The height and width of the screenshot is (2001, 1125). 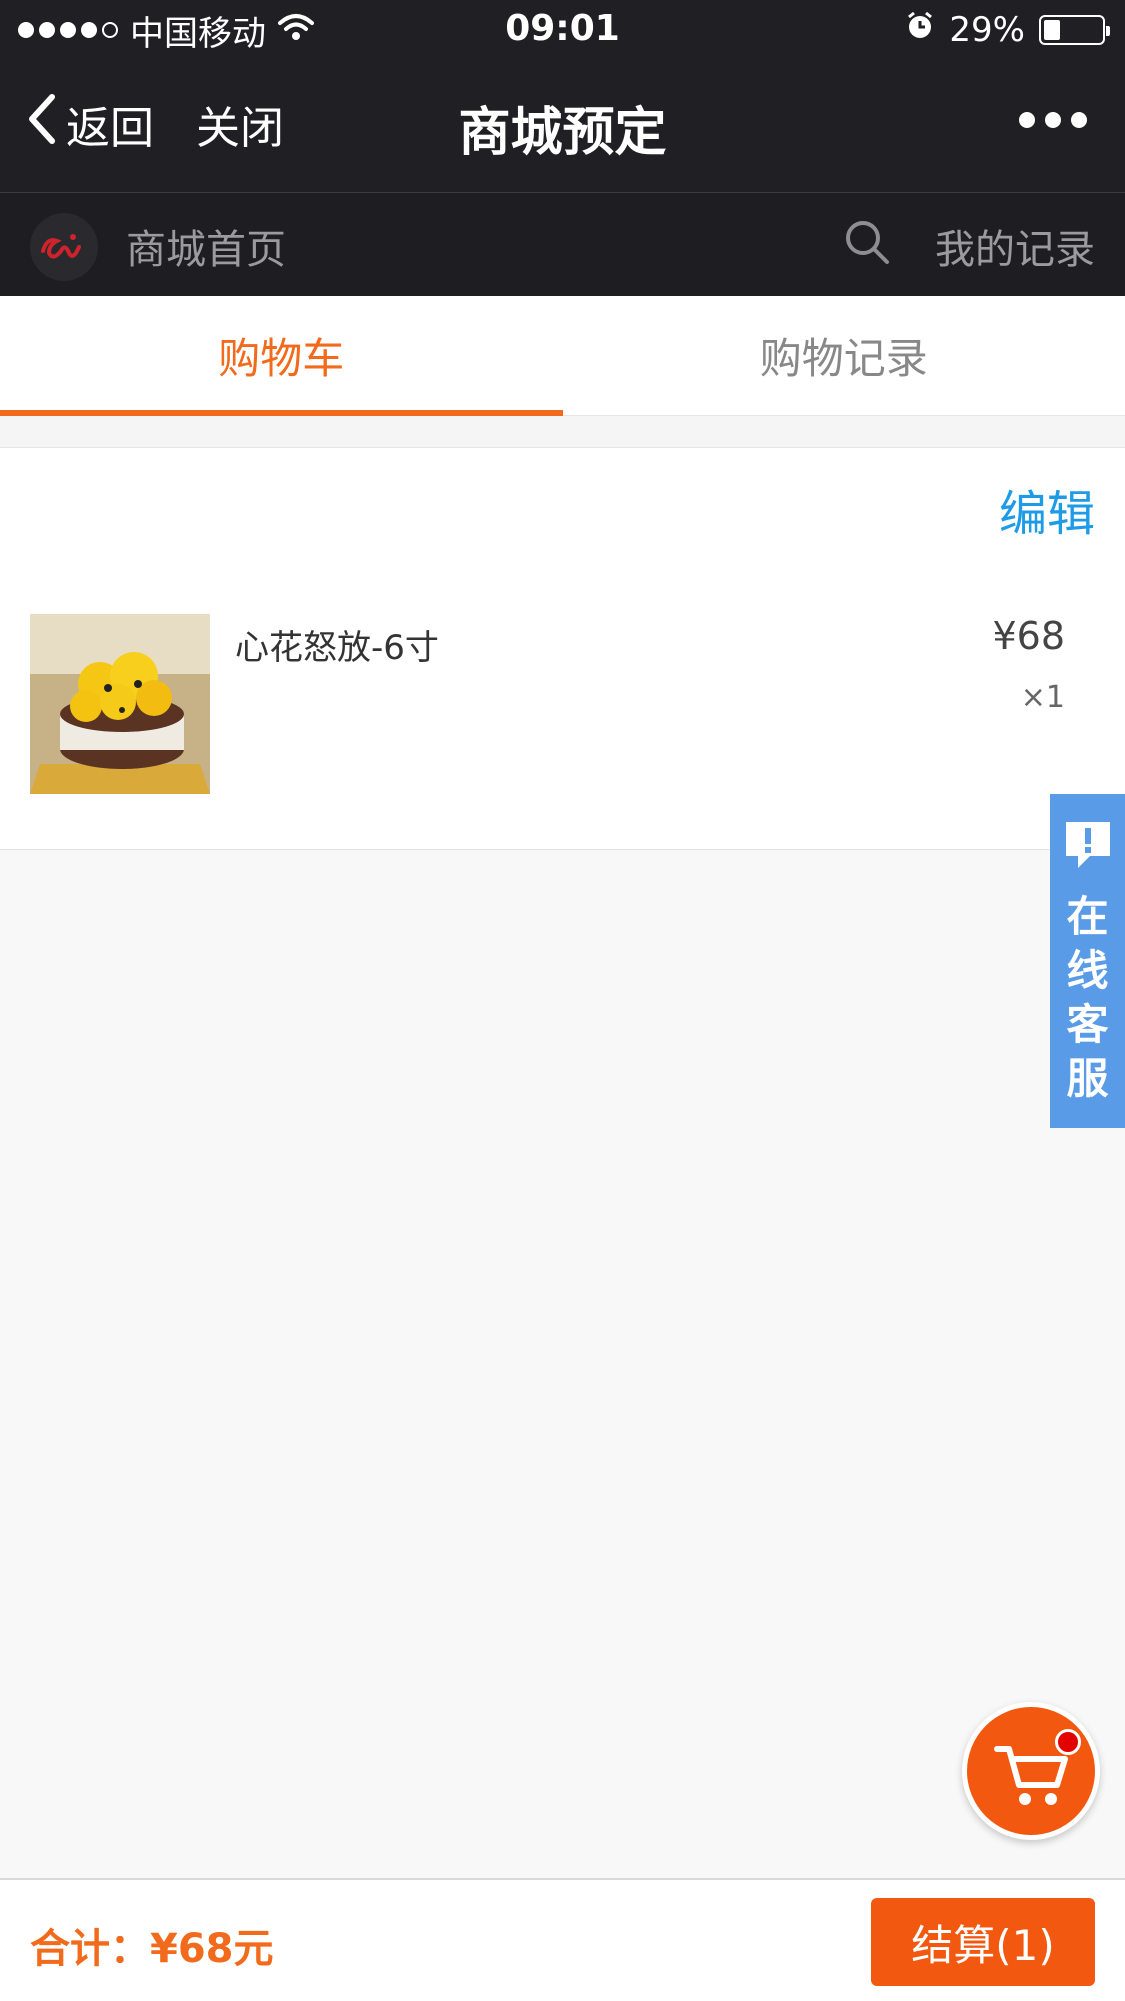 What do you see at coordinates (281, 356) in the screenshot?
I see `tab-cart: 购物车` at bounding box center [281, 356].